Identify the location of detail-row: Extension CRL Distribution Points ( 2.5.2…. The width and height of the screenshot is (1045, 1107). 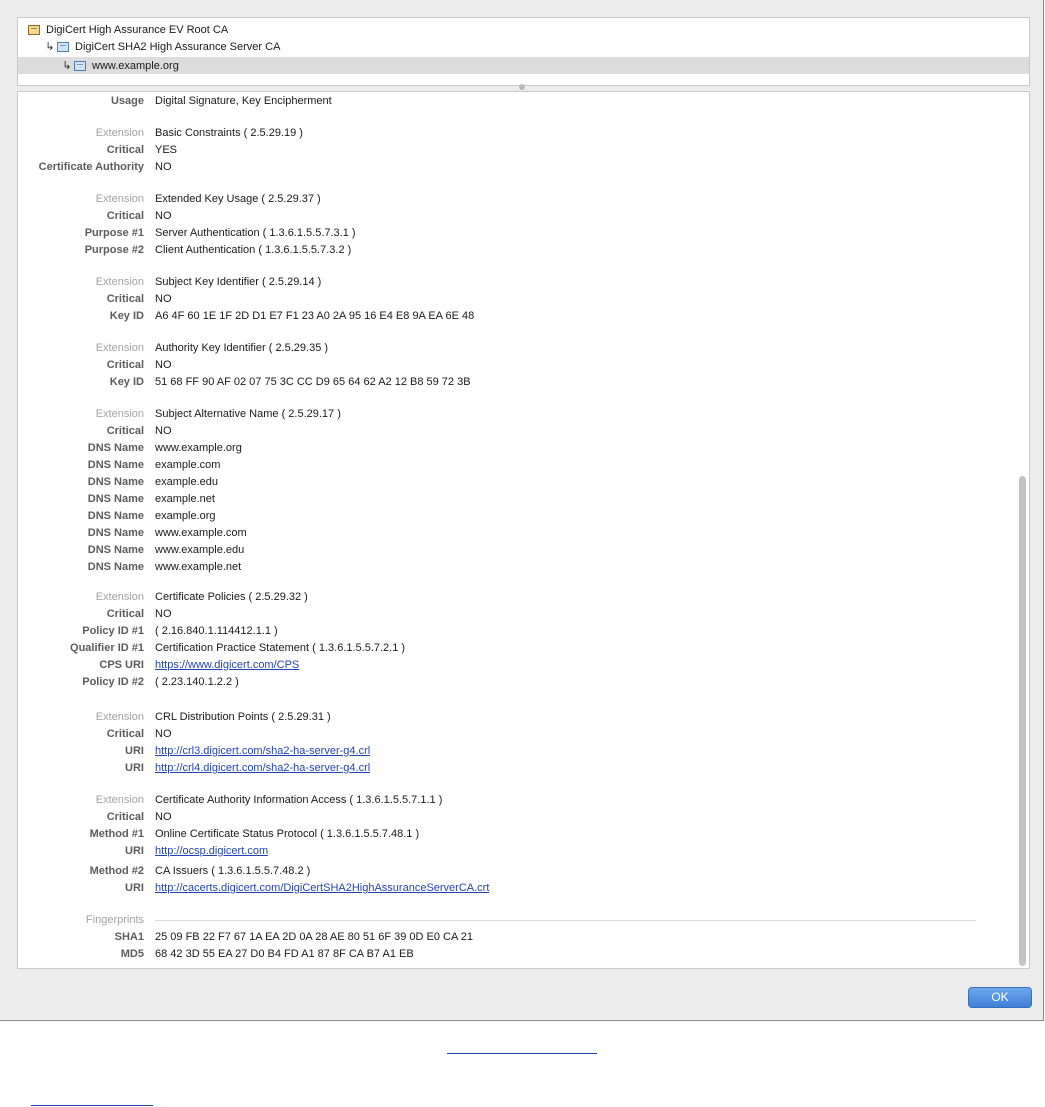
(508, 717).